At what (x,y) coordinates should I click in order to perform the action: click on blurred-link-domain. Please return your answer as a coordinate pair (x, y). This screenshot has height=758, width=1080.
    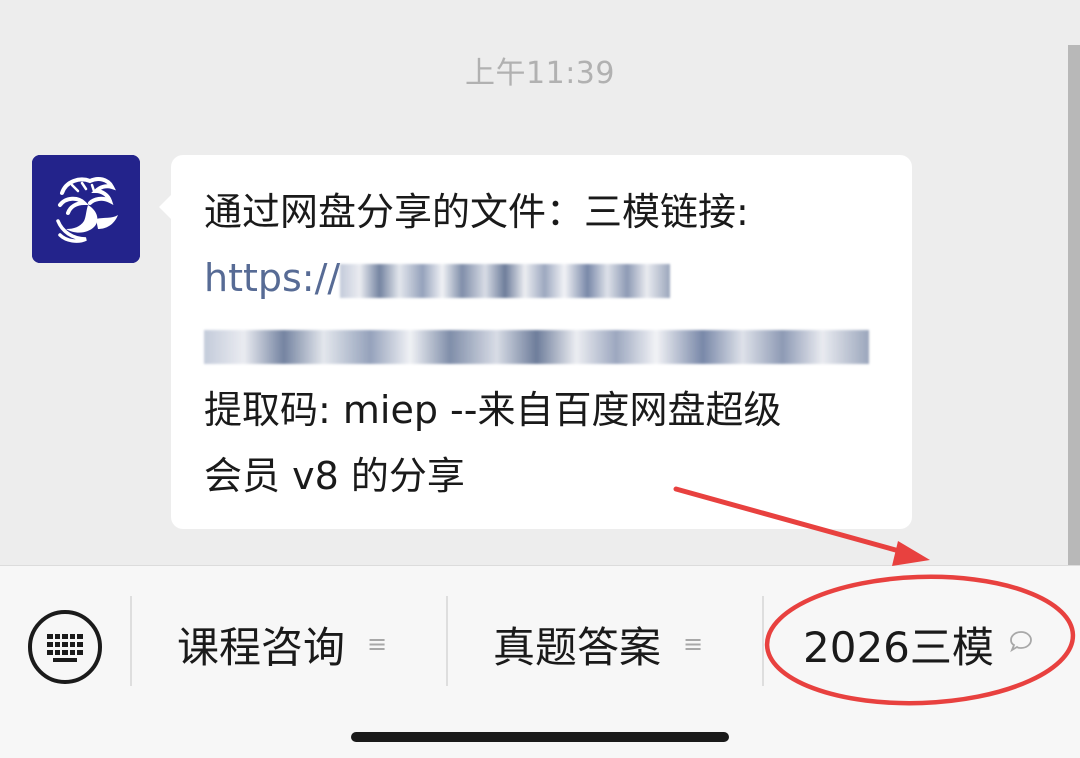
    Looking at the image, I should click on (505, 280).